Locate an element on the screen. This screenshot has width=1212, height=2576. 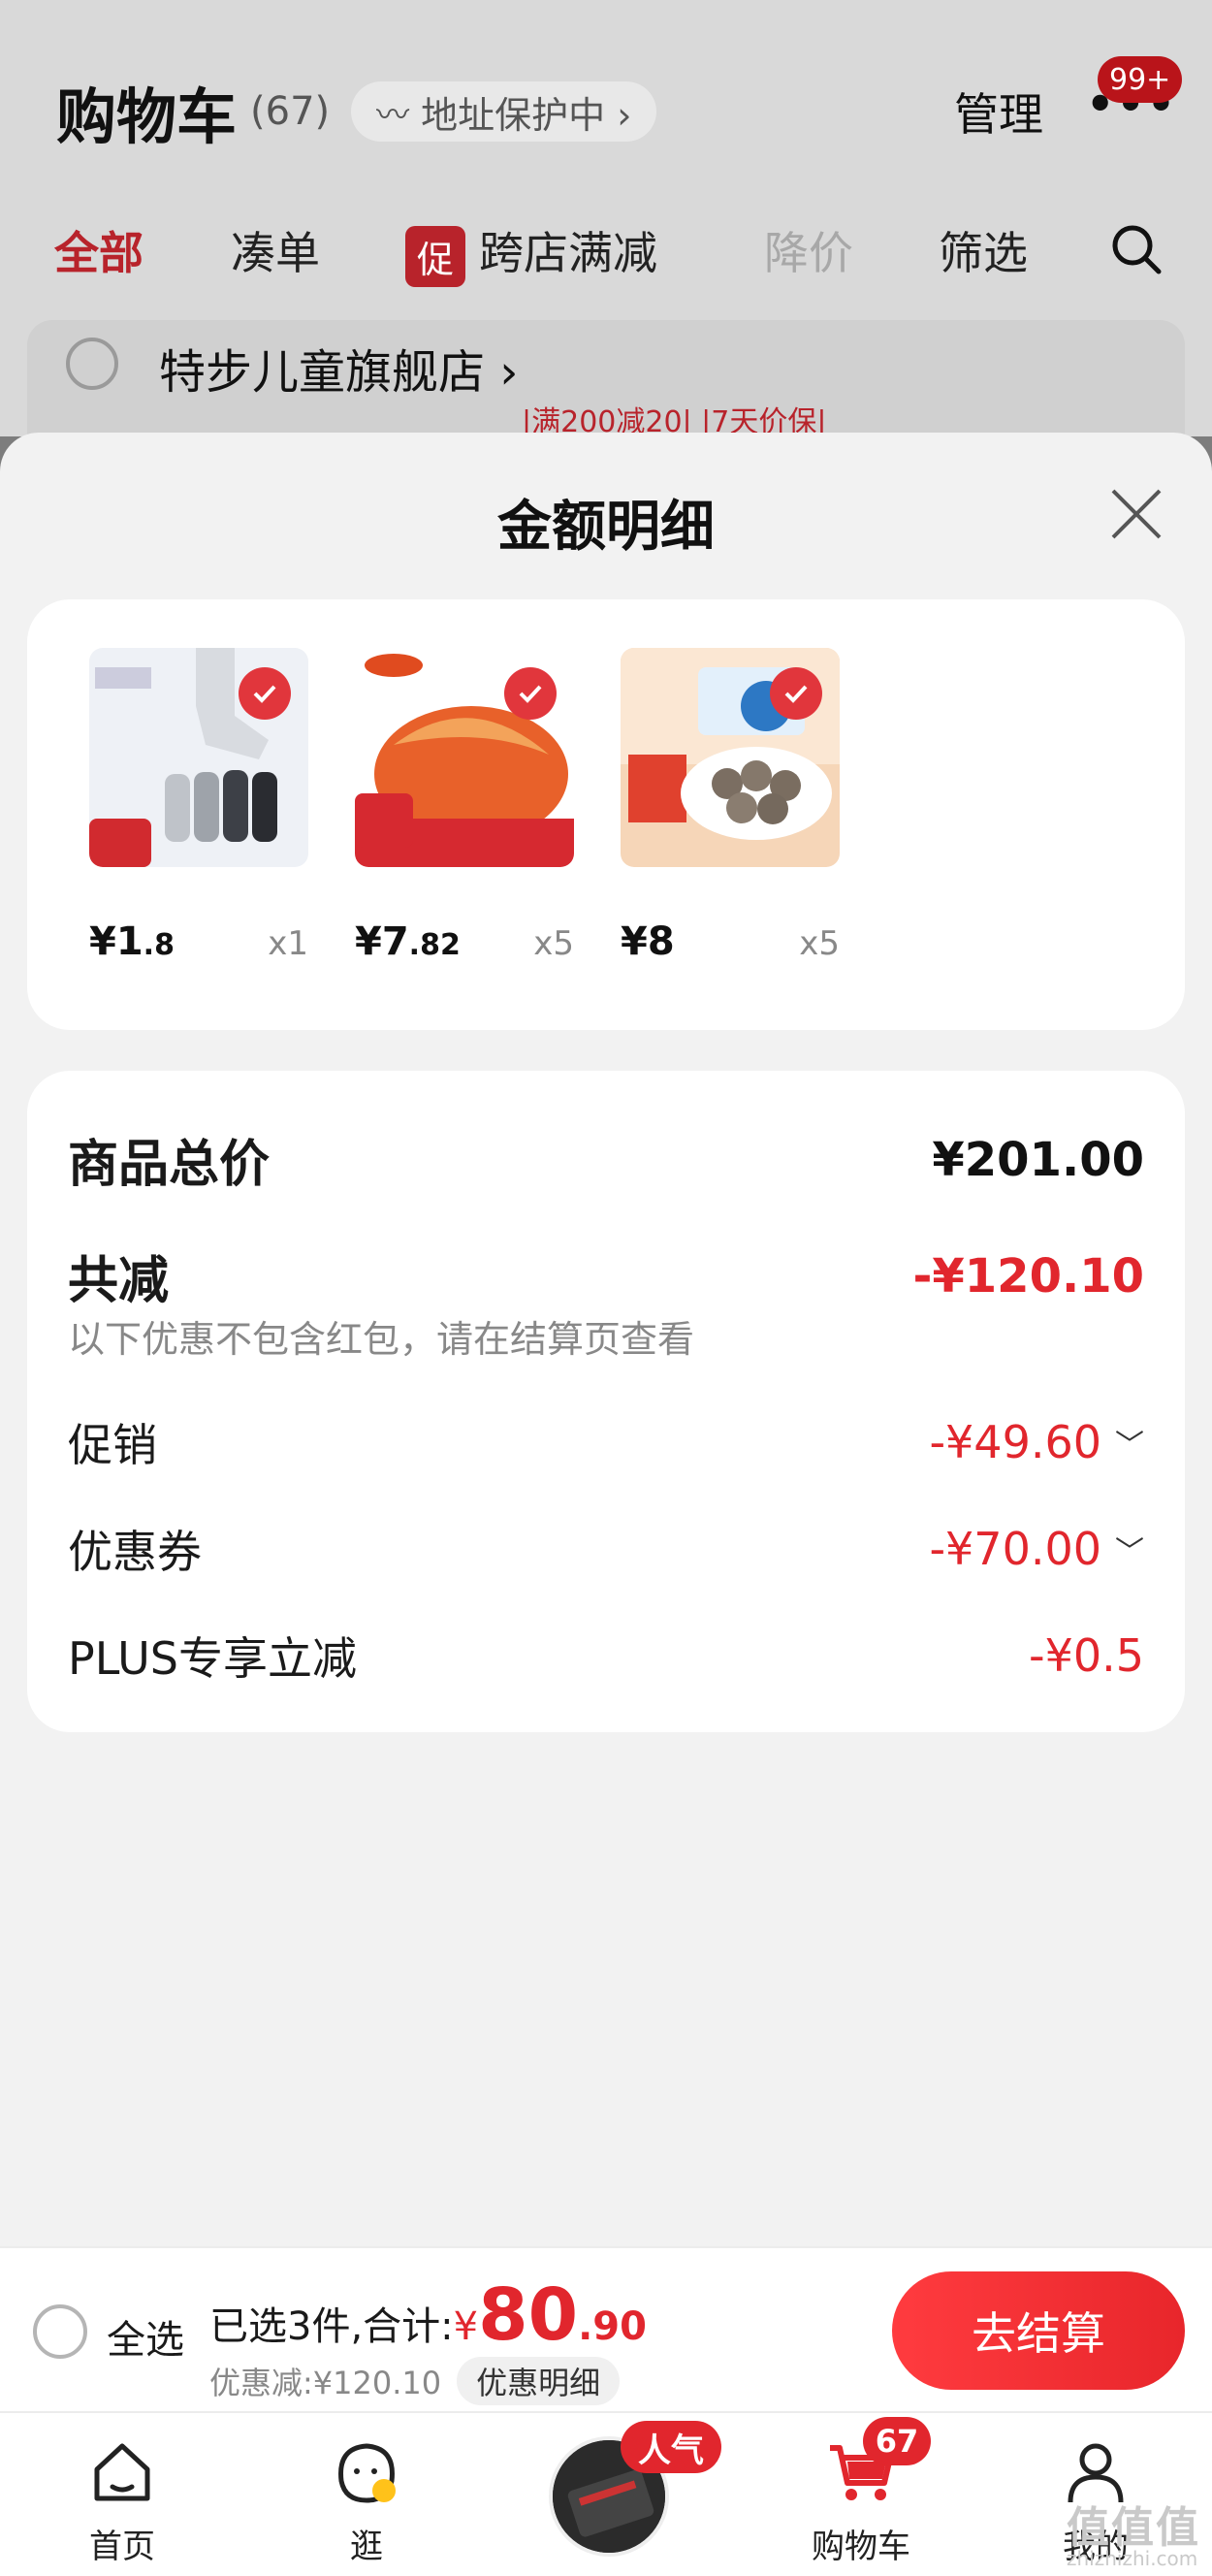
watermark: 值值值 is located at coordinates (1133, 2528).